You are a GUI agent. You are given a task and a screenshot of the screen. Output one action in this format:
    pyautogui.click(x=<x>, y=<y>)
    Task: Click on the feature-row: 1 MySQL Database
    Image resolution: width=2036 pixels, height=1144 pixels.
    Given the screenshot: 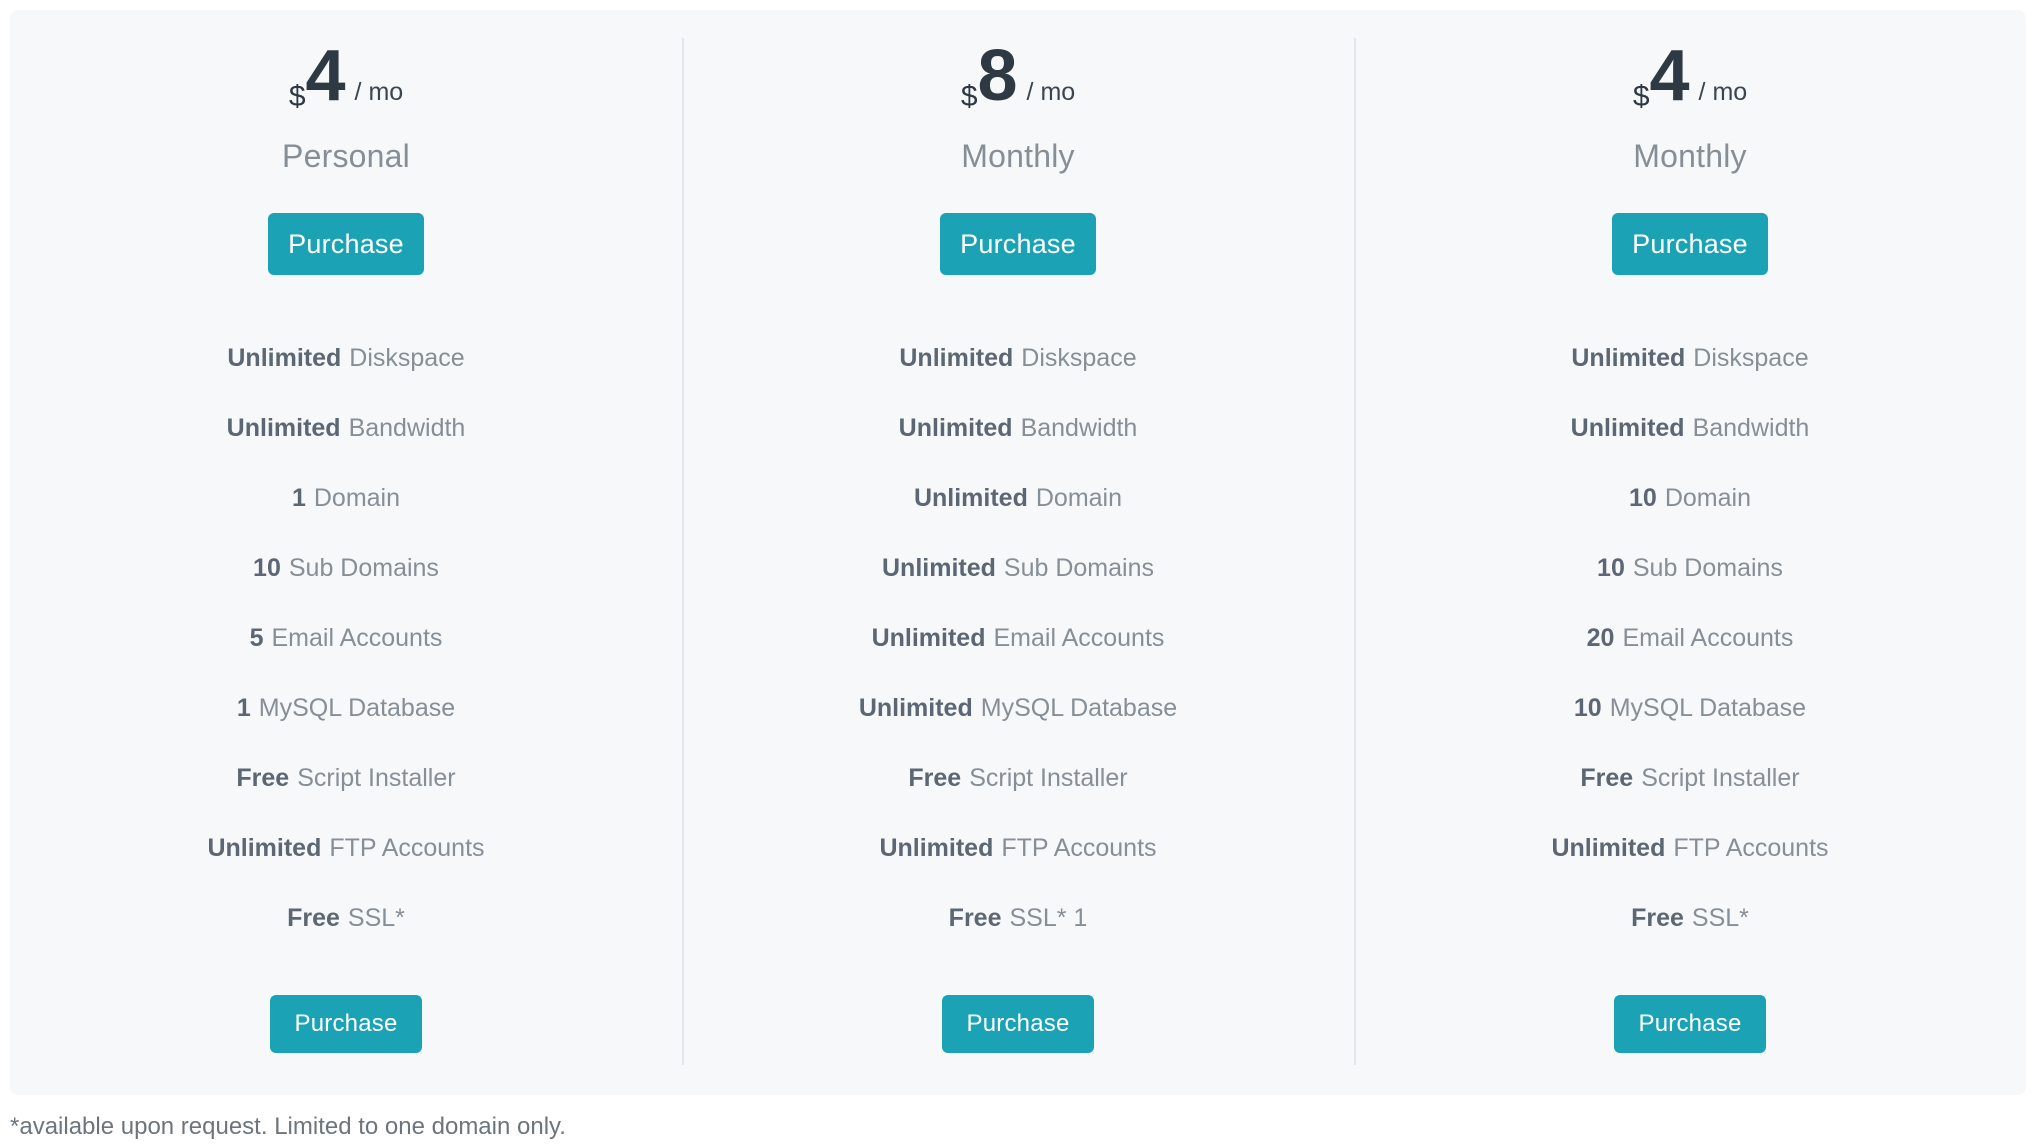 What is the action you would take?
    pyautogui.click(x=346, y=708)
    